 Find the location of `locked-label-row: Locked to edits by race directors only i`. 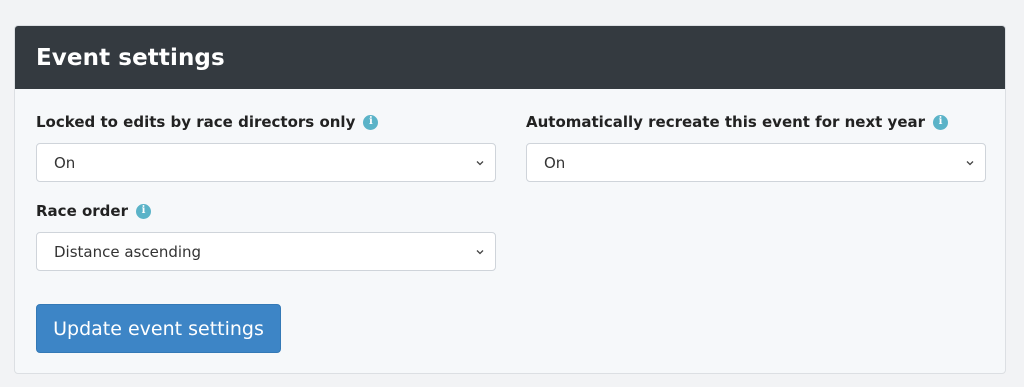

locked-label-row: Locked to edits by race directors only i is located at coordinates (266, 122).